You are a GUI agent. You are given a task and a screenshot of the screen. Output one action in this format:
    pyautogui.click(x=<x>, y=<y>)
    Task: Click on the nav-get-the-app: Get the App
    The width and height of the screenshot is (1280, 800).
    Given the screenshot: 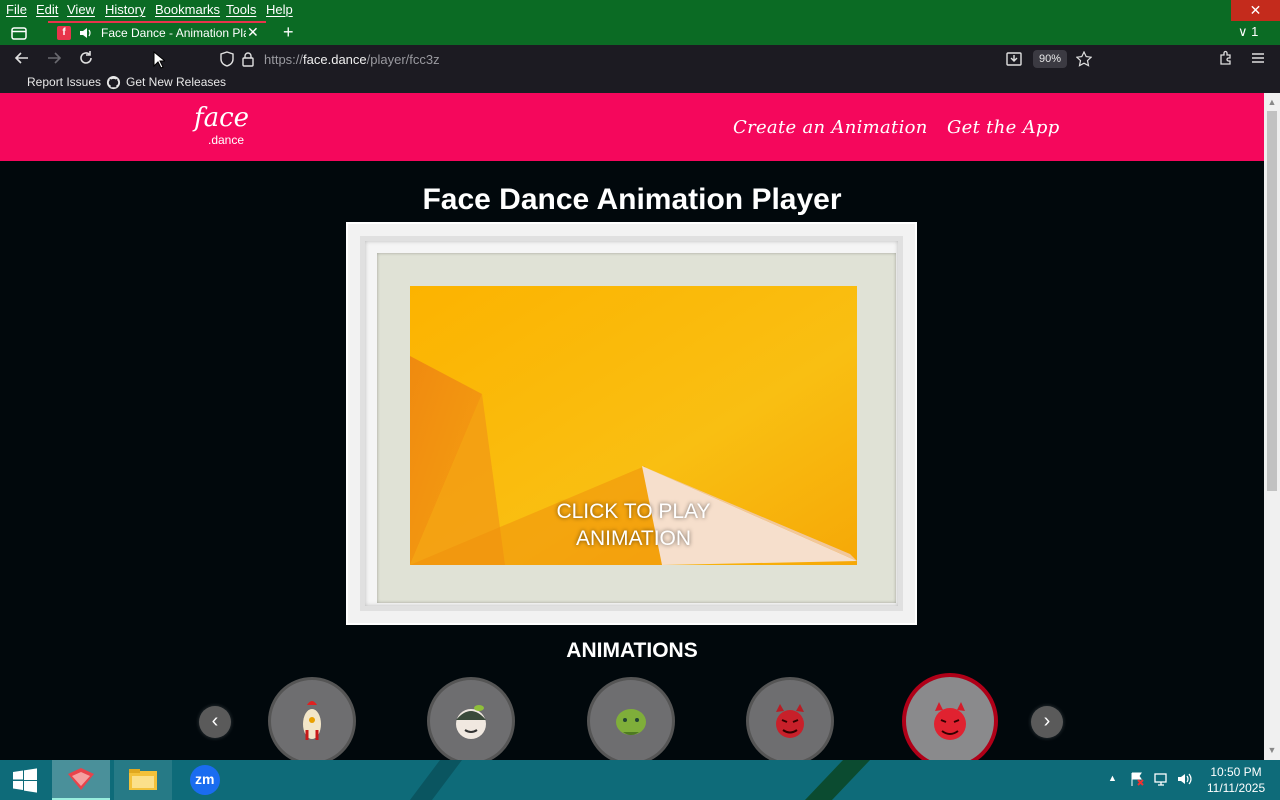 What is the action you would take?
    pyautogui.click(x=1003, y=127)
    